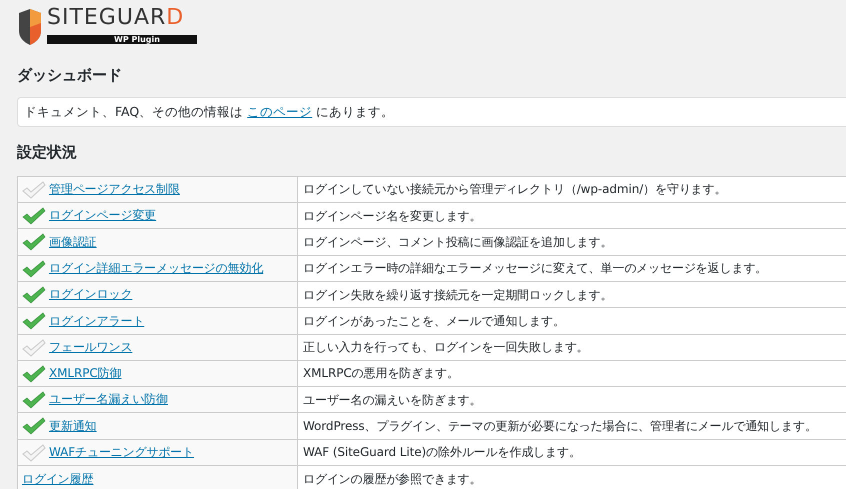  Describe the element at coordinates (70, 75) in the screenshot. I see `page-title: ダッシュボード` at that location.